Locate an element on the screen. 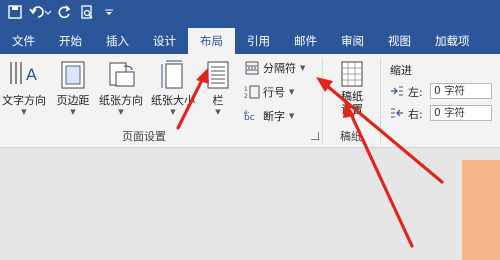  manuscript-setup-label: 稿纸 设置 is located at coordinates (352, 103).